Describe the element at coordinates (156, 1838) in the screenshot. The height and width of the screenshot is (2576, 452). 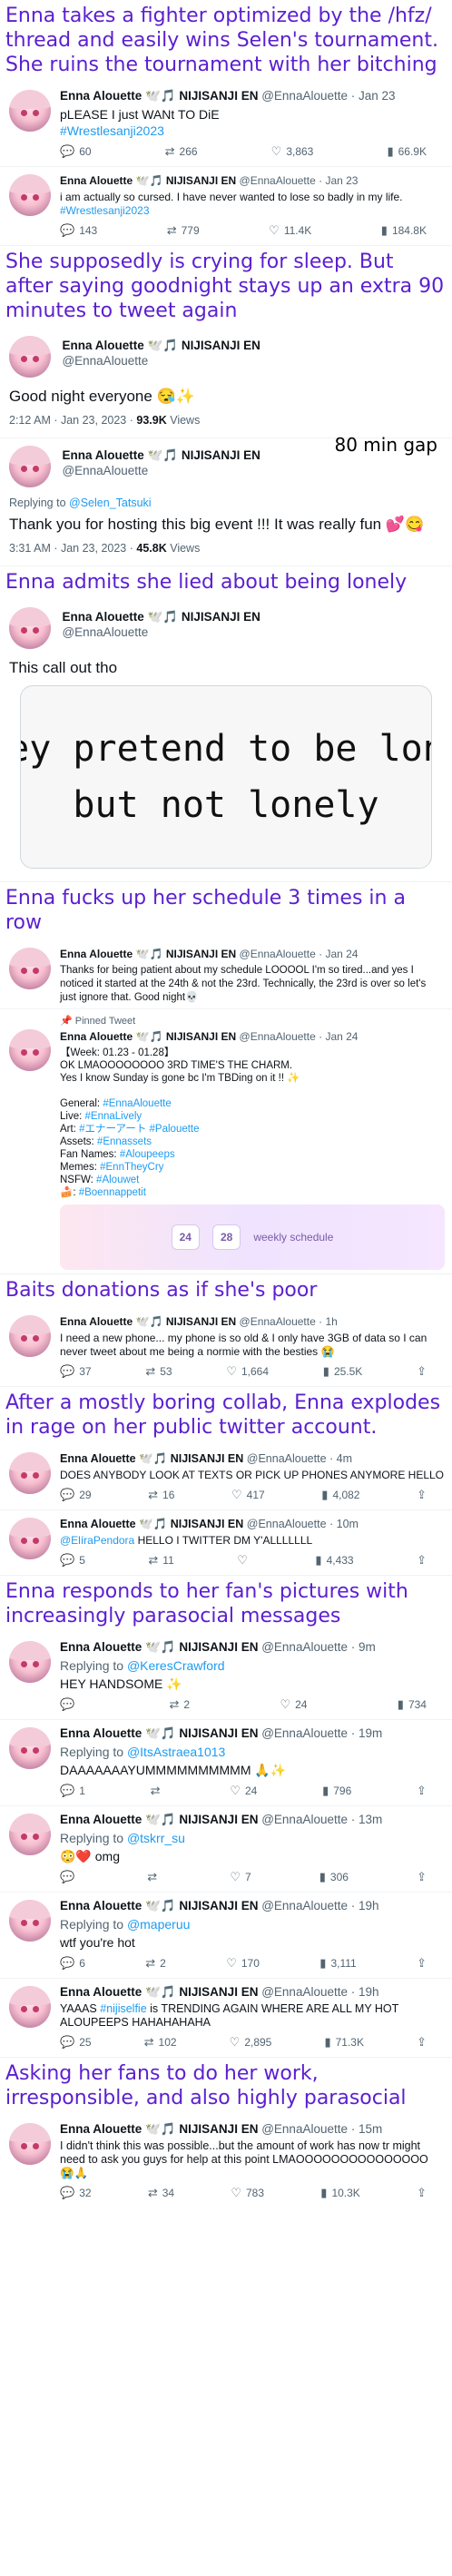
I see `reply-handle-link: @tskrr_su` at that location.